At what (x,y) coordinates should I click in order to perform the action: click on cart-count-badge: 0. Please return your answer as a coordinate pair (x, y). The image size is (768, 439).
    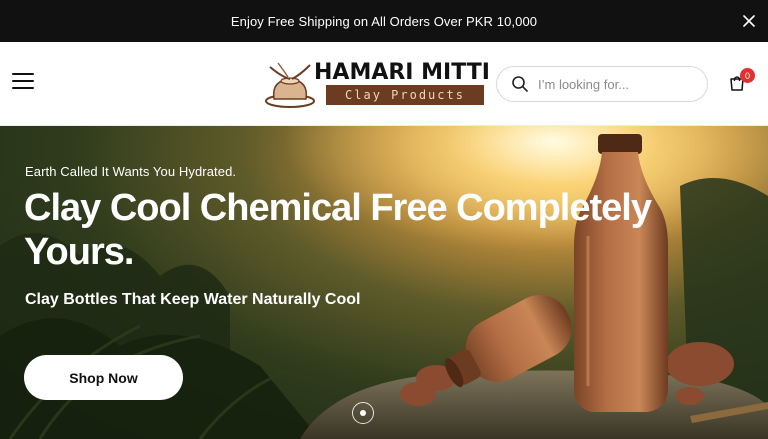
    Looking at the image, I should click on (747, 75).